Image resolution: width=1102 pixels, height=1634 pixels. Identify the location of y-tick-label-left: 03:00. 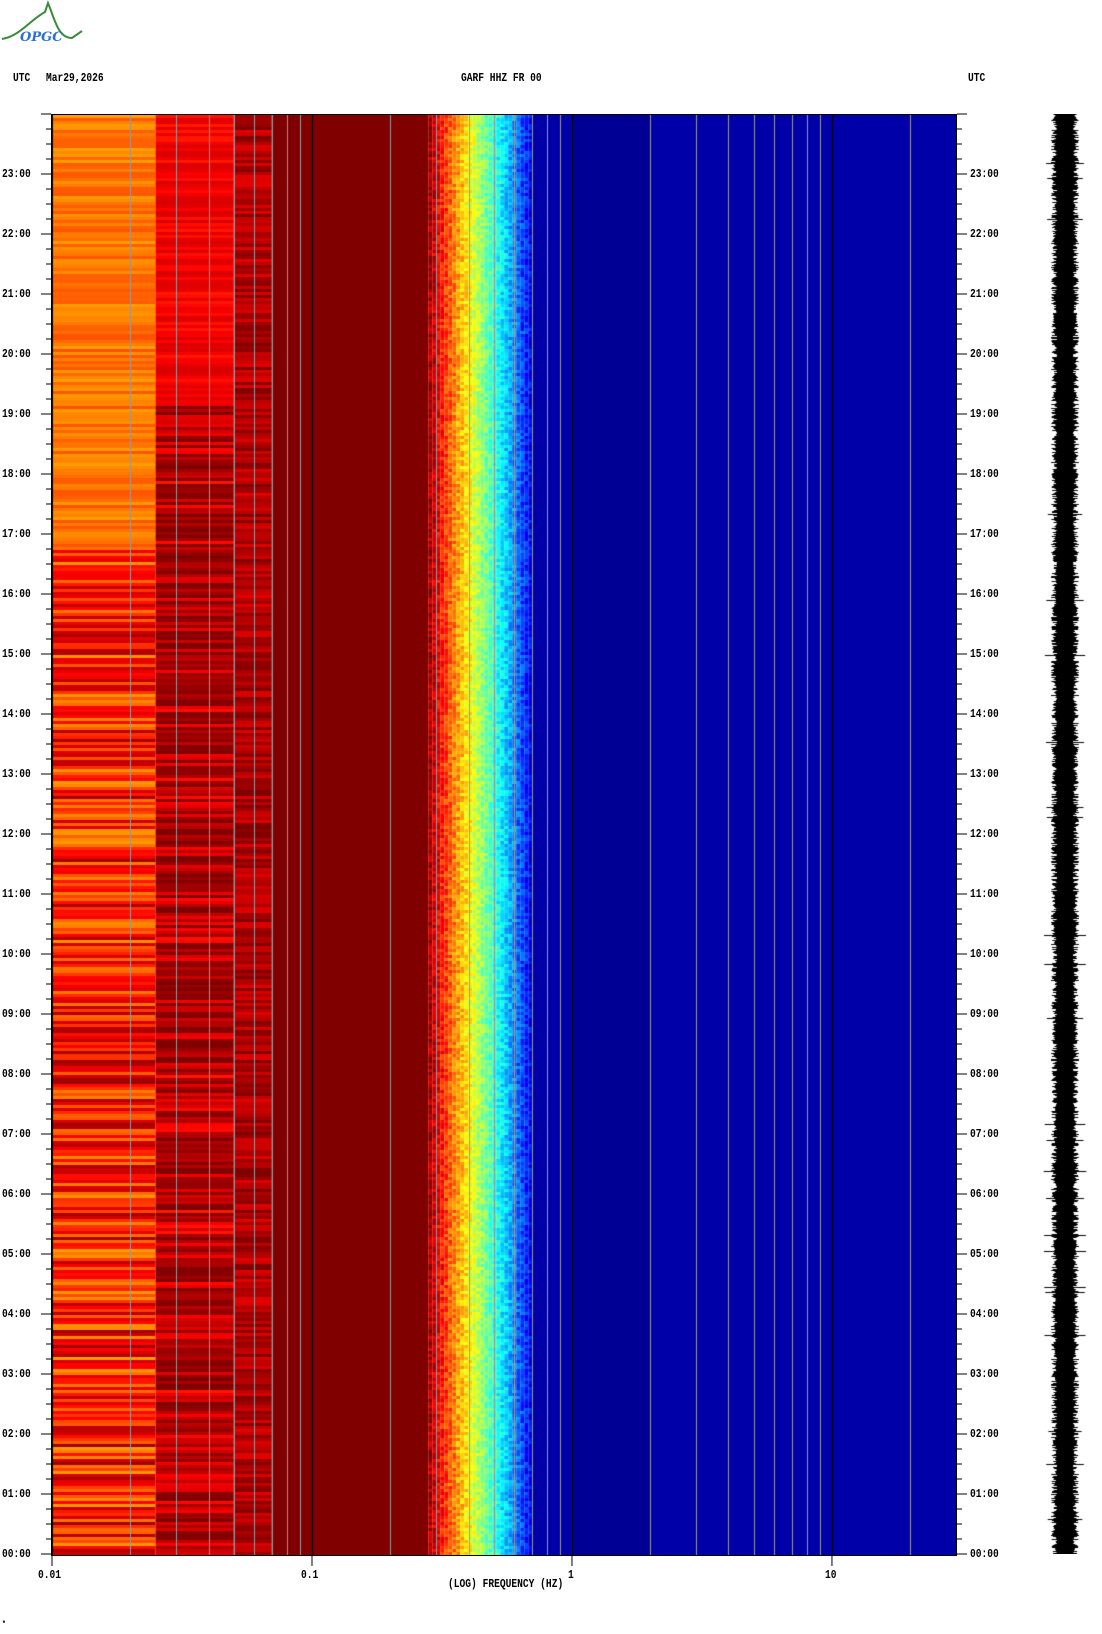
(16, 1374).